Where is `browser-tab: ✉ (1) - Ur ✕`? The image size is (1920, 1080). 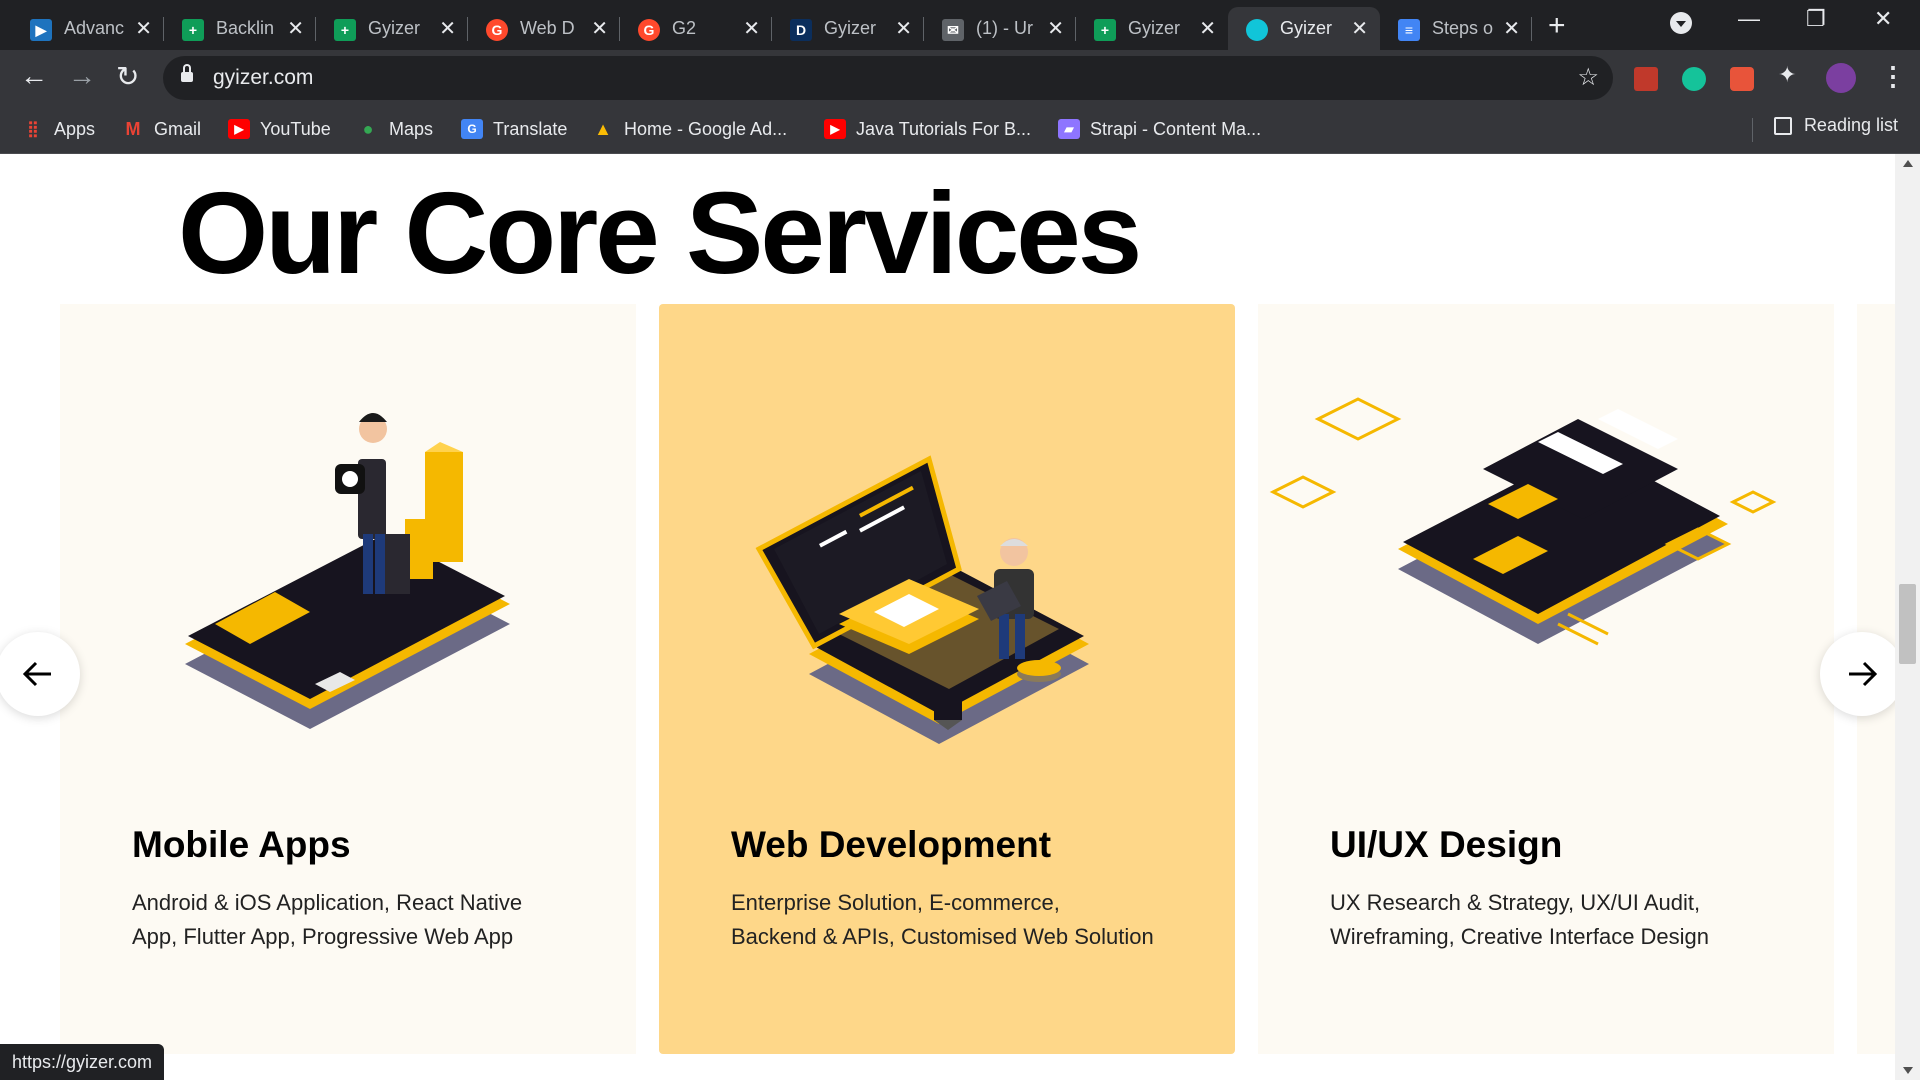 browser-tab: ✉ (1) - Ur ✕ is located at coordinates (1000, 28).